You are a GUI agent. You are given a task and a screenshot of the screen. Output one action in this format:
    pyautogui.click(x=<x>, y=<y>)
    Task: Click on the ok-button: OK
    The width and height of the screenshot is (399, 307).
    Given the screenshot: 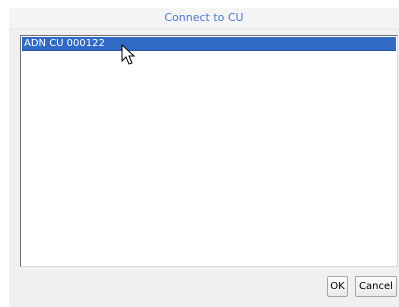 What is the action you would take?
    pyautogui.click(x=337, y=286)
    